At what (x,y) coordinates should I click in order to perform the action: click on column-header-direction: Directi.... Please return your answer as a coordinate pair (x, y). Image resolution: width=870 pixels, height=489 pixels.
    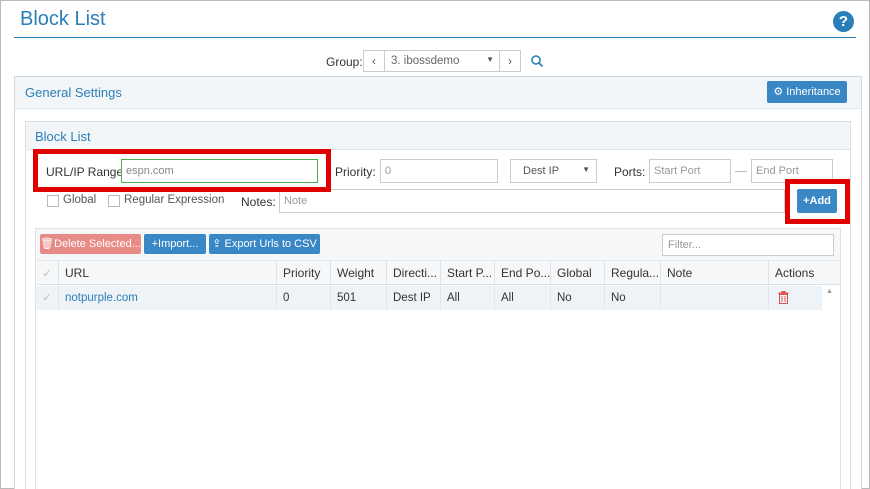
    Looking at the image, I should click on (413, 273).